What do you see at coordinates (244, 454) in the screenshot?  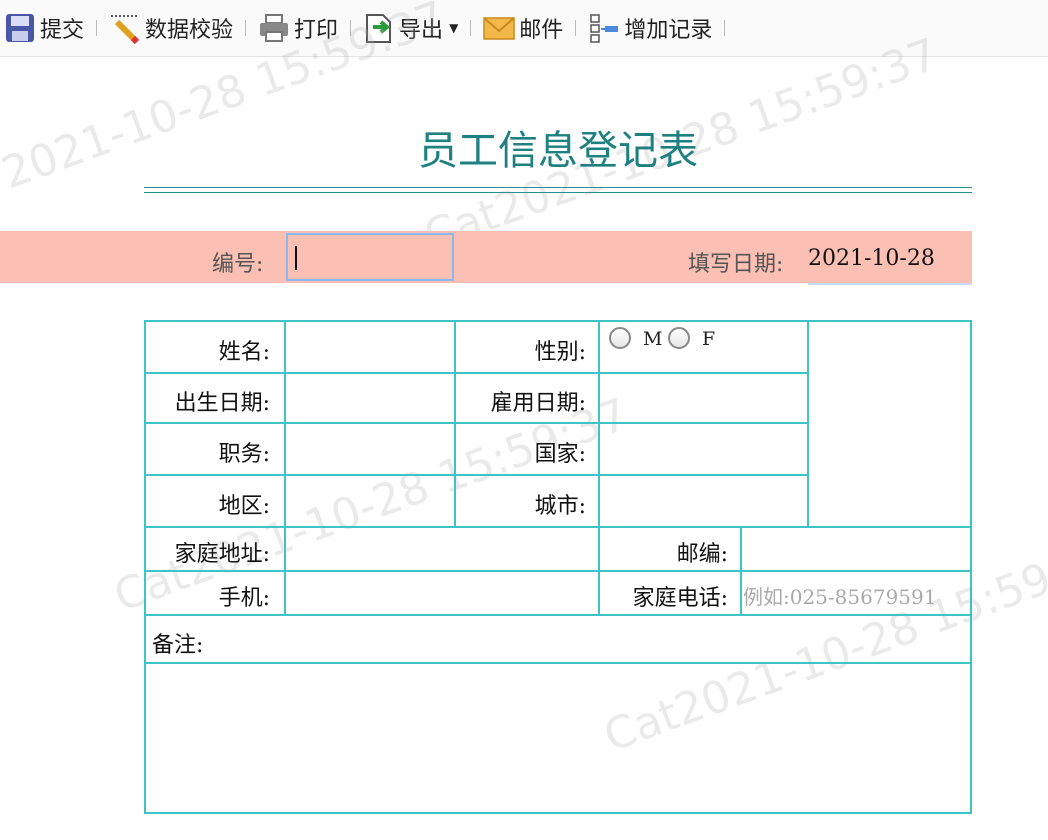 I see `title-label: 职务:` at bounding box center [244, 454].